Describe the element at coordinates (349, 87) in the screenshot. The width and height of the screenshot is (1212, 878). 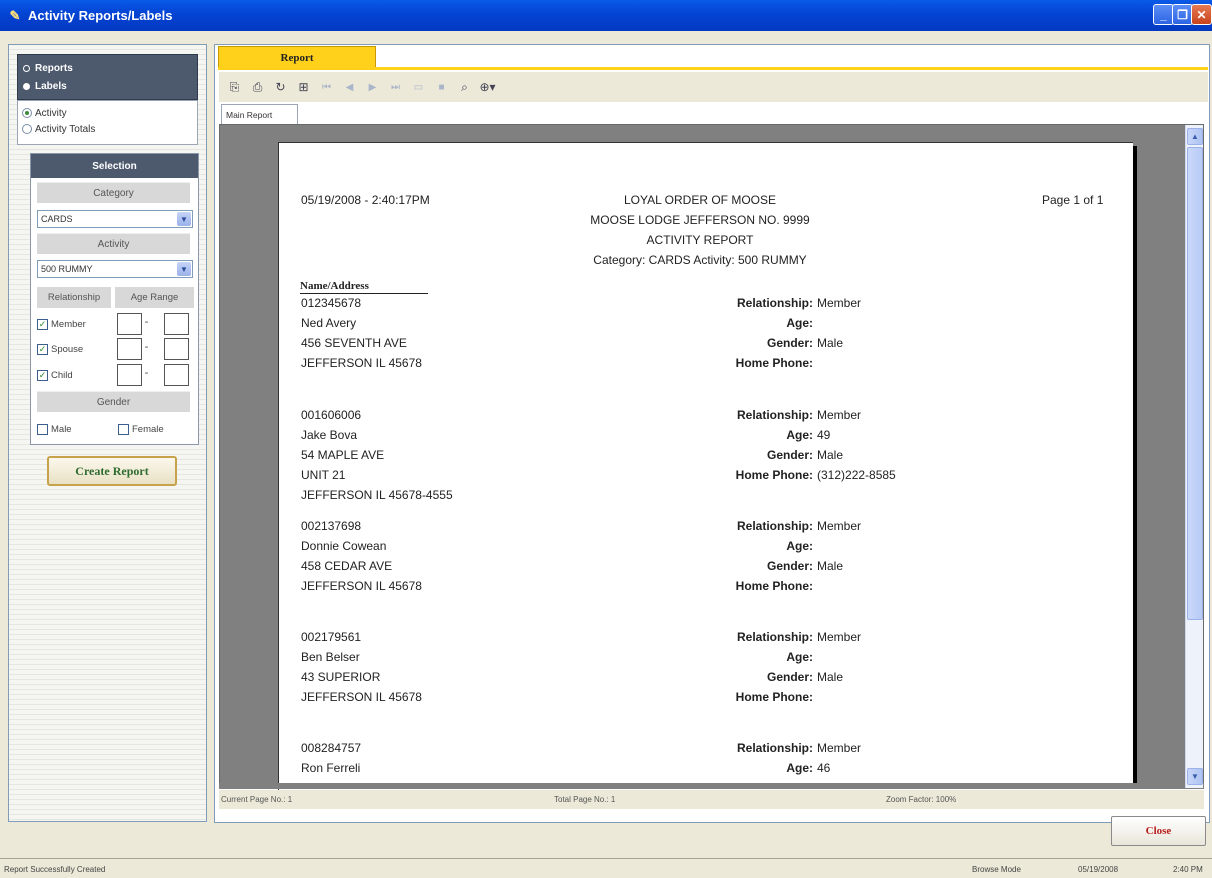
I see `prev-page-icon: ◀` at that location.